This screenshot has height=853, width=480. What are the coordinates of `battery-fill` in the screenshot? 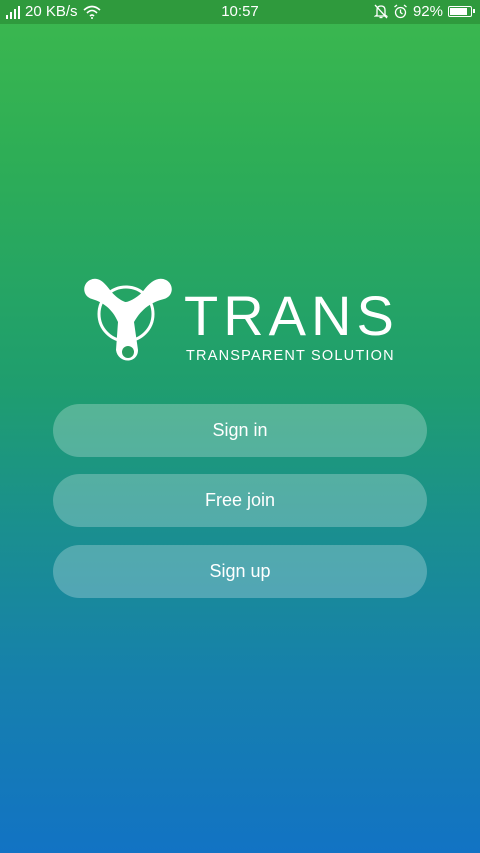 It's located at (459, 11).